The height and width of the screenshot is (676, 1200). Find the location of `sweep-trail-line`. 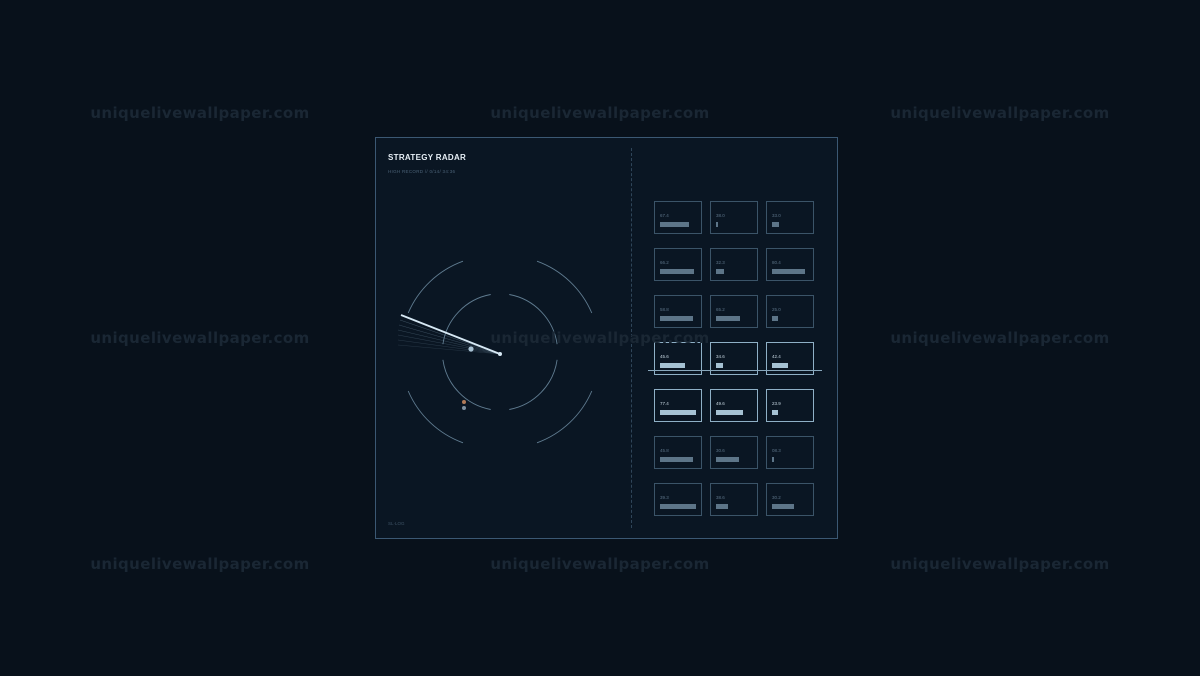

sweep-trail-line is located at coordinates (449, 344).